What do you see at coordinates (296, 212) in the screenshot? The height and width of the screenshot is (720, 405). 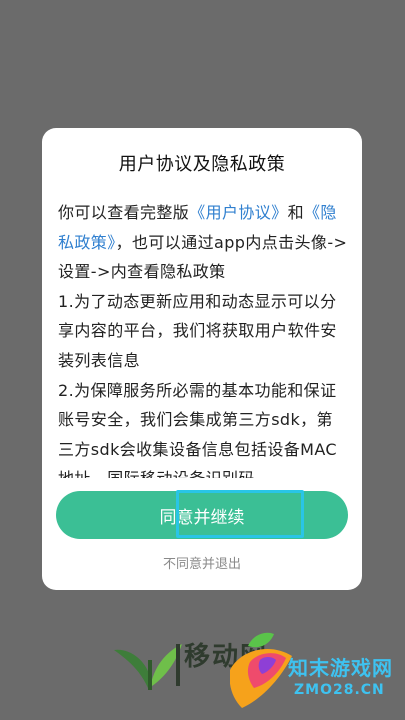 I see `and-text: 和` at bounding box center [296, 212].